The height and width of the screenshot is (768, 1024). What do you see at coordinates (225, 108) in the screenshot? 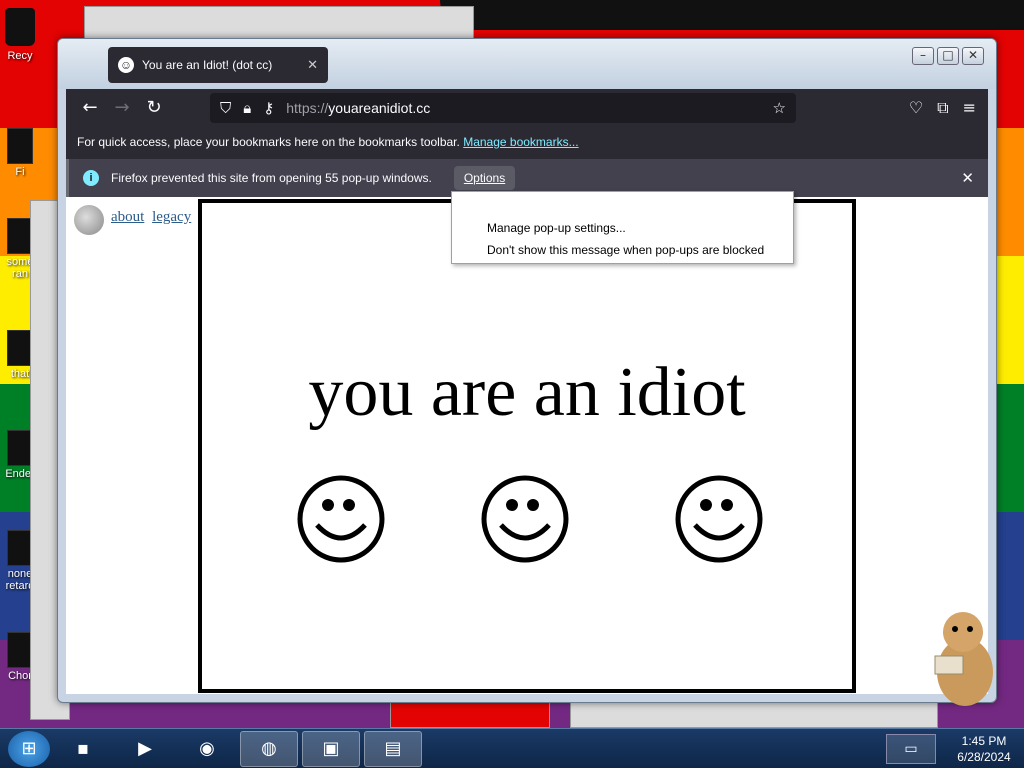
I see `shield-icon: ⛉` at bounding box center [225, 108].